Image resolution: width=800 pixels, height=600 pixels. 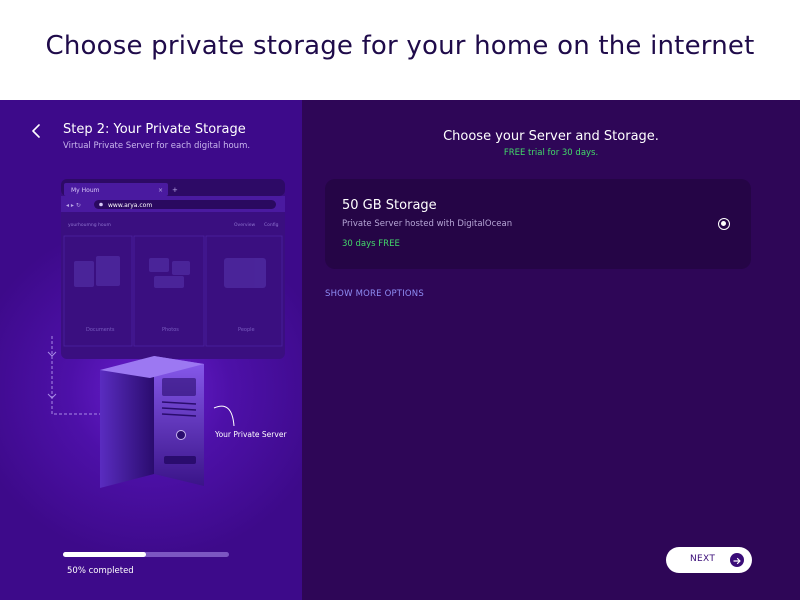 What do you see at coordinates (104, 554) in the screenshot?
I see `progress-bar-fill` at bounding box center [104, 554].